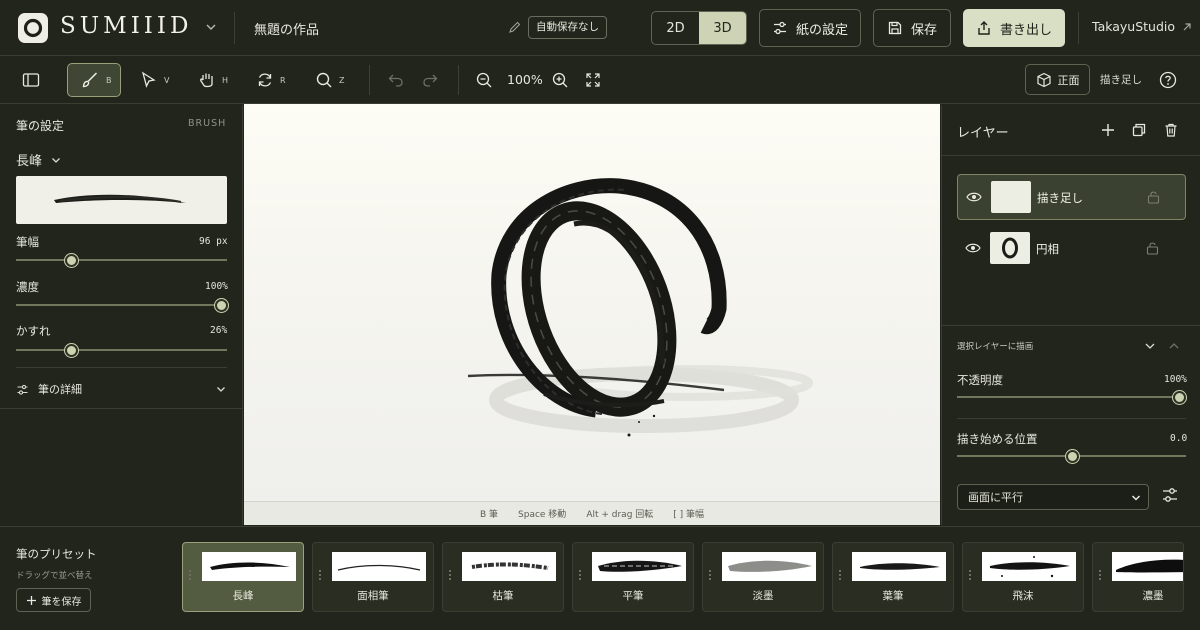  What do you see at coordinates (430, 80) in the screenshot?
I see `redo-button` at bounding box center [430, 80].